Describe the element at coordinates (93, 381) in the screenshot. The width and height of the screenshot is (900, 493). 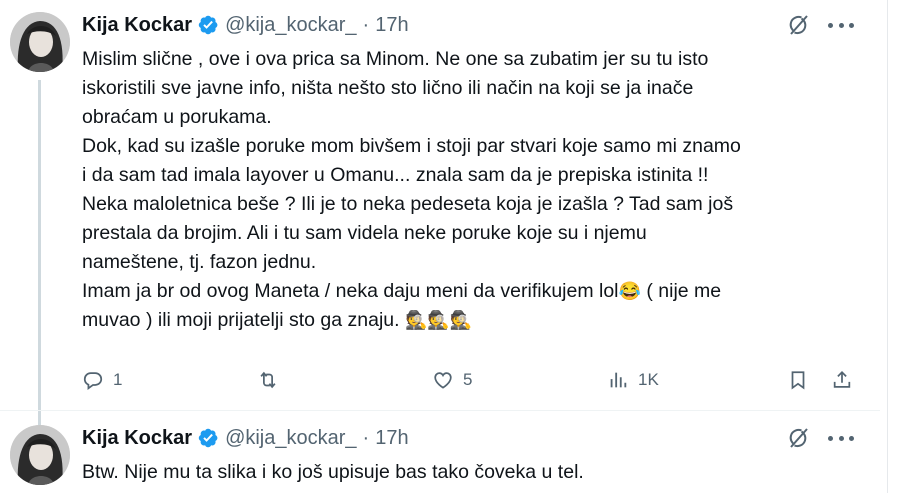
I see `reply-icon` at that location.